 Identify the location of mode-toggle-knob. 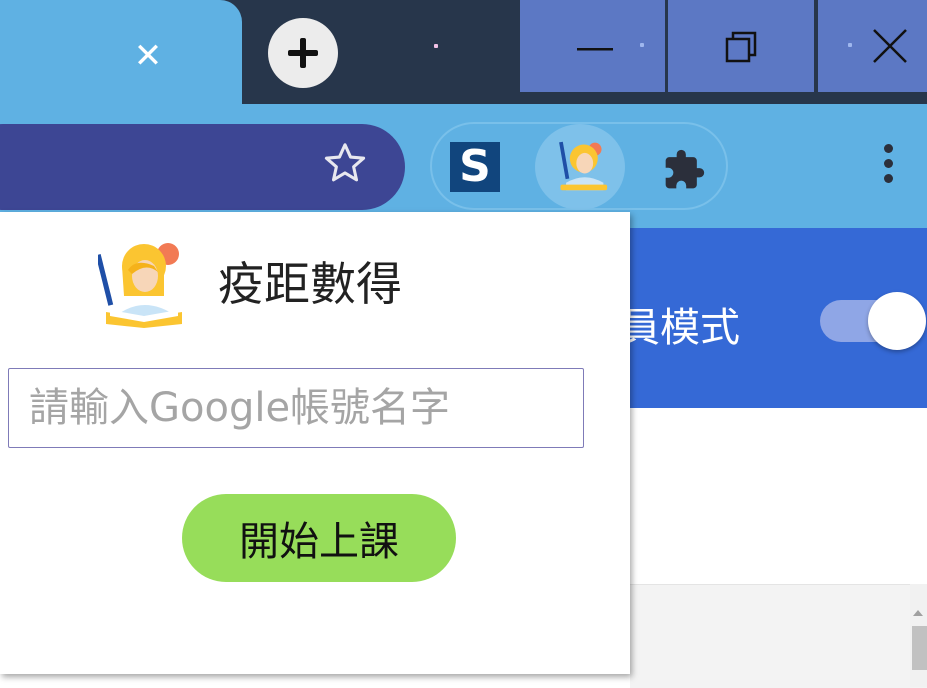
(897, 321).